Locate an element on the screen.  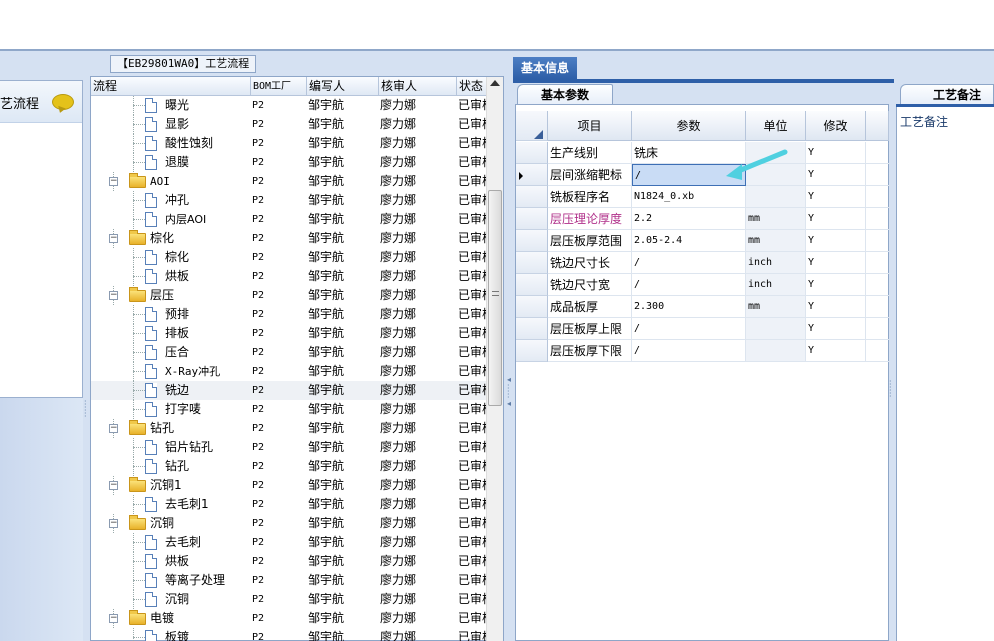
tree-row: 排板 P2 邹宇航 廖力娜 已审核 is located at coordinates (290, 333).